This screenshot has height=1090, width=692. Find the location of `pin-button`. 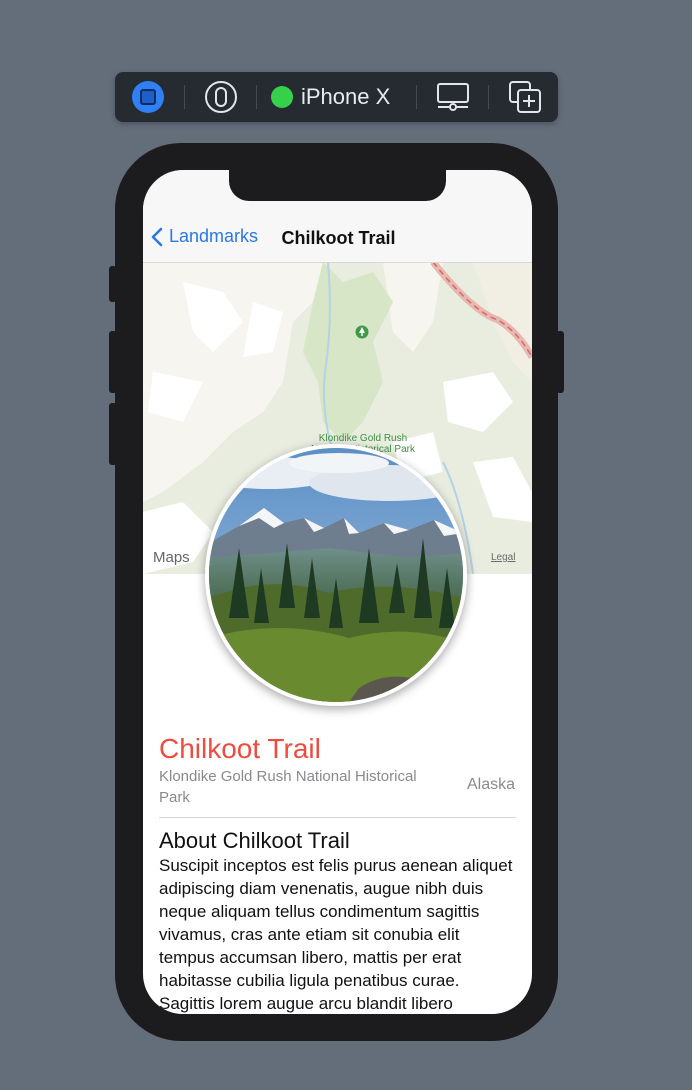

pin-button is located at coordinates (221, 97).